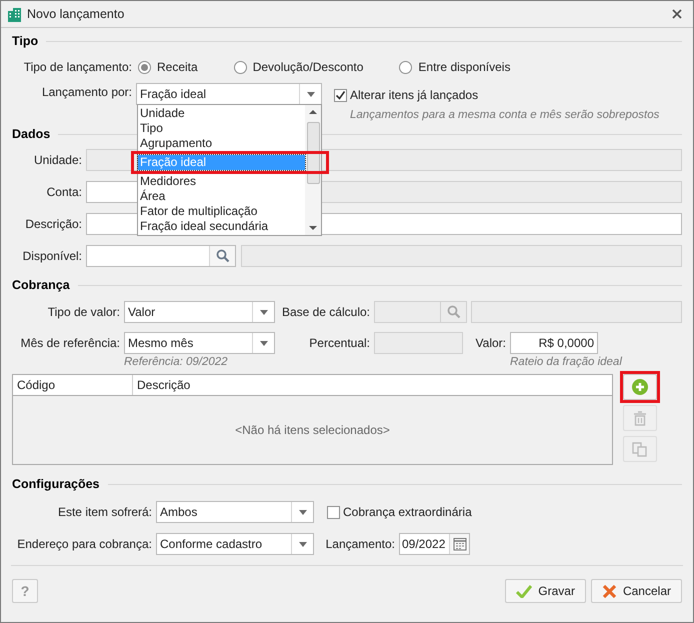 This screenshot has height=623, width=694. What do you see at coordinates (221, 211) in the screenshot?
I see `dropdown-option: Fator de multiplicação` at bounding box center [221, 211].